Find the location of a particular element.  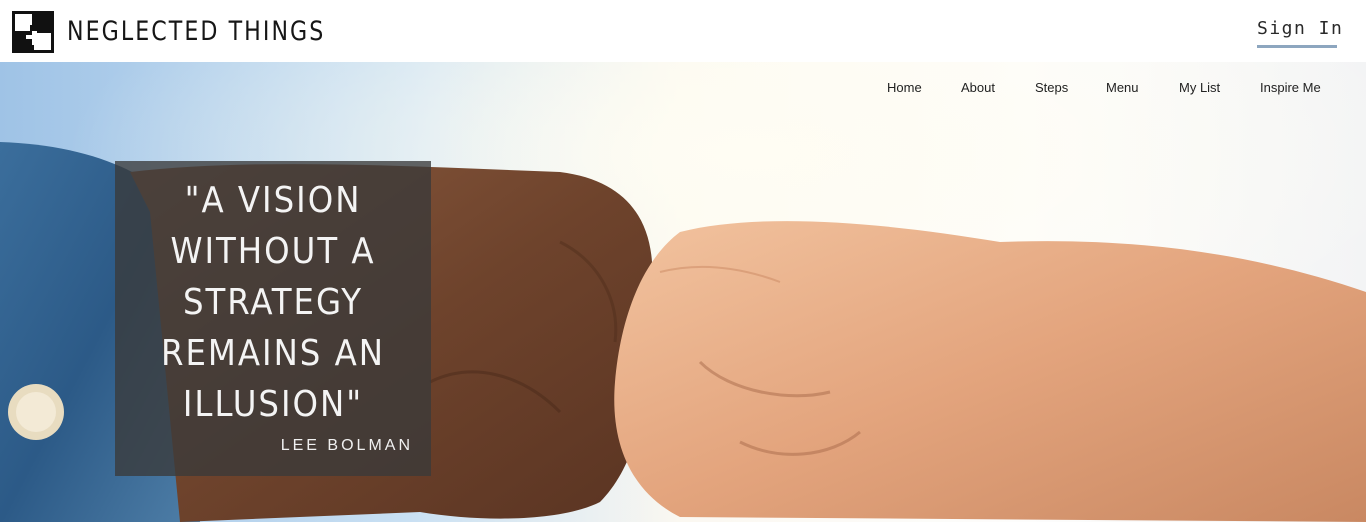

site-header: NEGLECTED THINGS Sign In is located at coordinates (683, 31).